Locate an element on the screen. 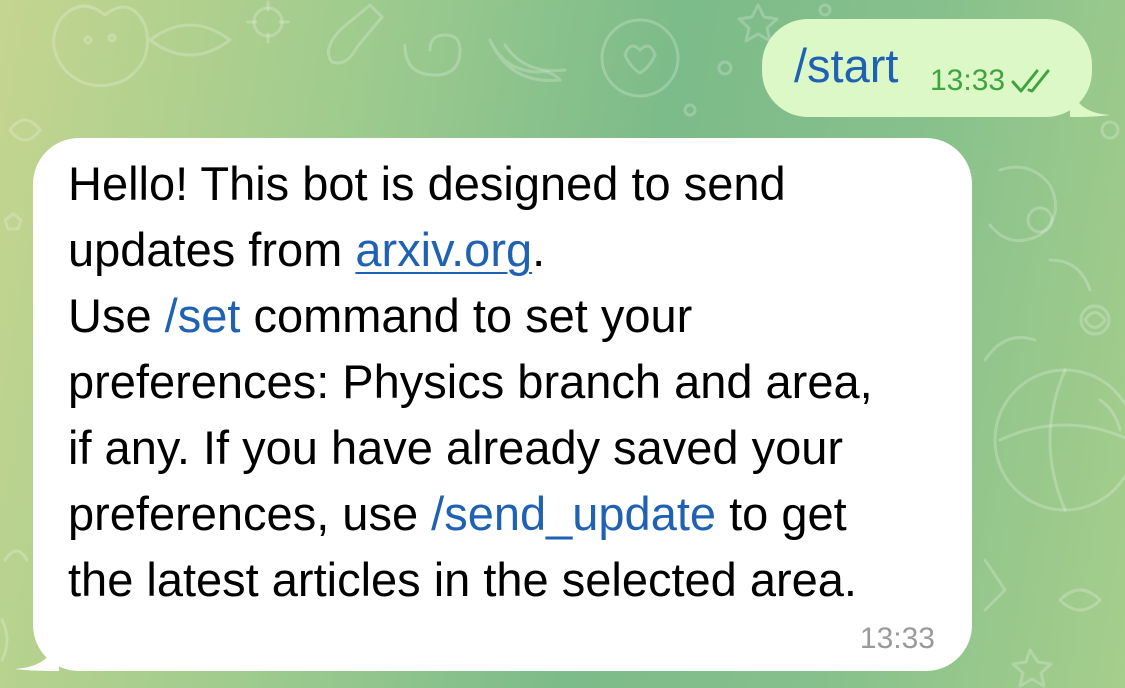  send-update-command-link: /send_update is located at coordinates (573, 513).